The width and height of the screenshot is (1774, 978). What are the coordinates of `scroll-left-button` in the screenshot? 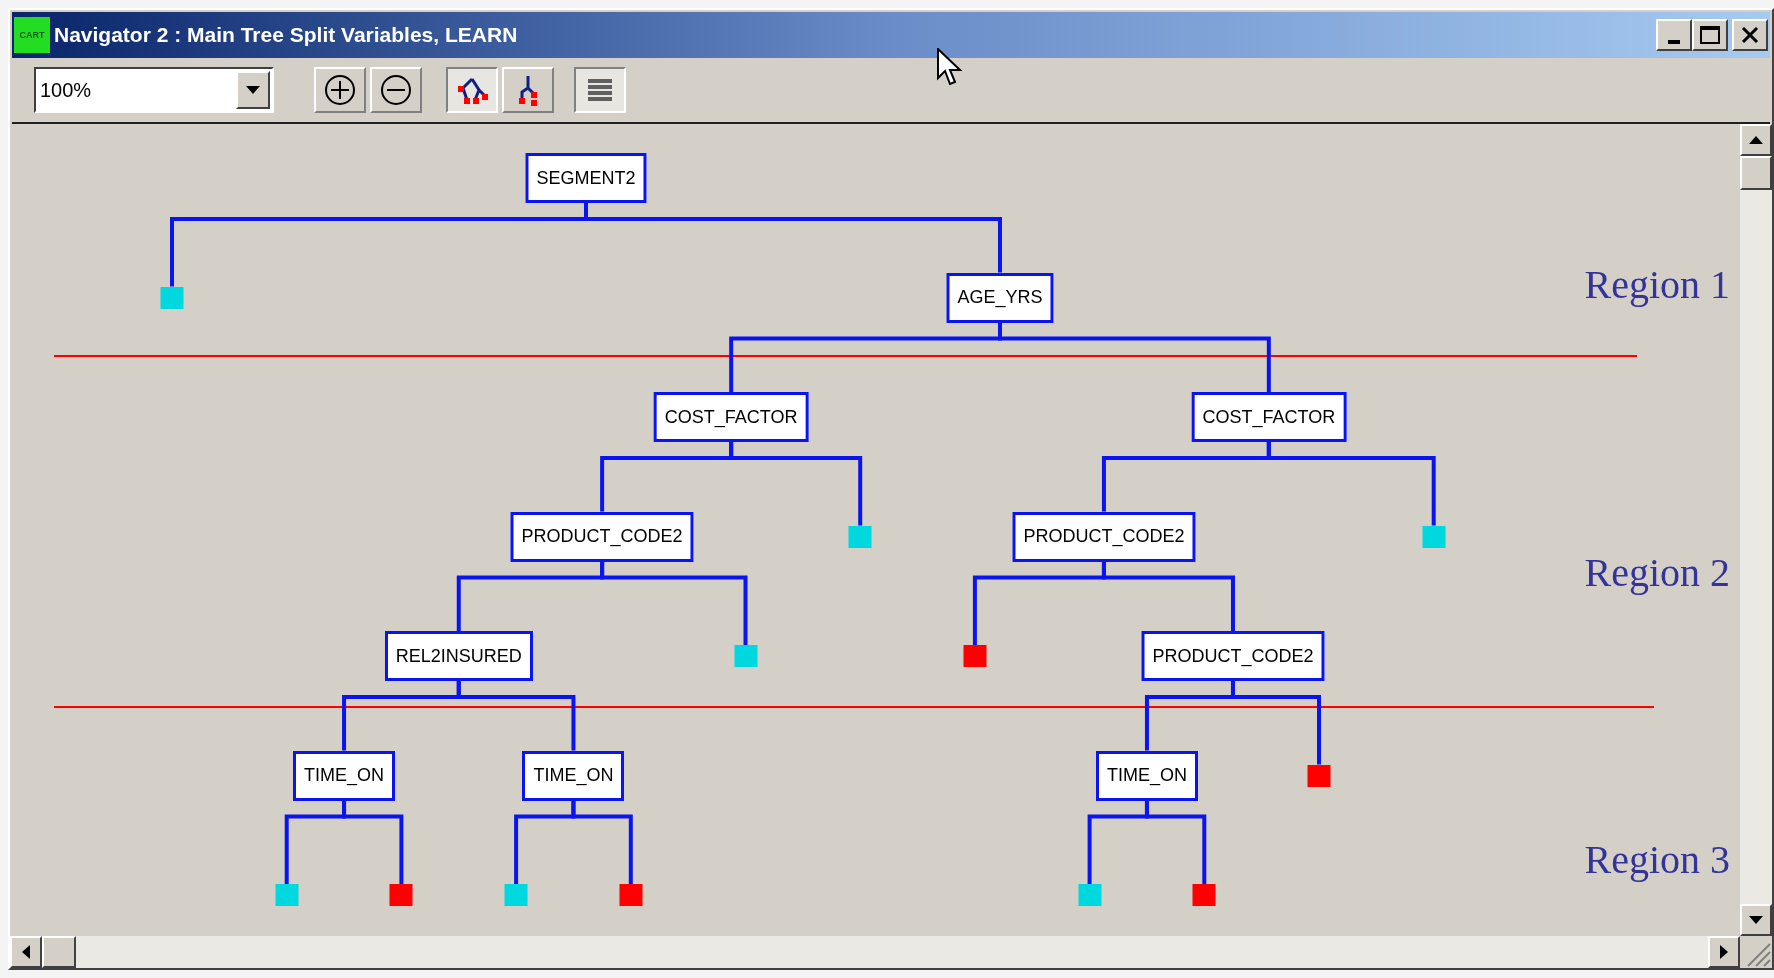 It's located at (26, 952).